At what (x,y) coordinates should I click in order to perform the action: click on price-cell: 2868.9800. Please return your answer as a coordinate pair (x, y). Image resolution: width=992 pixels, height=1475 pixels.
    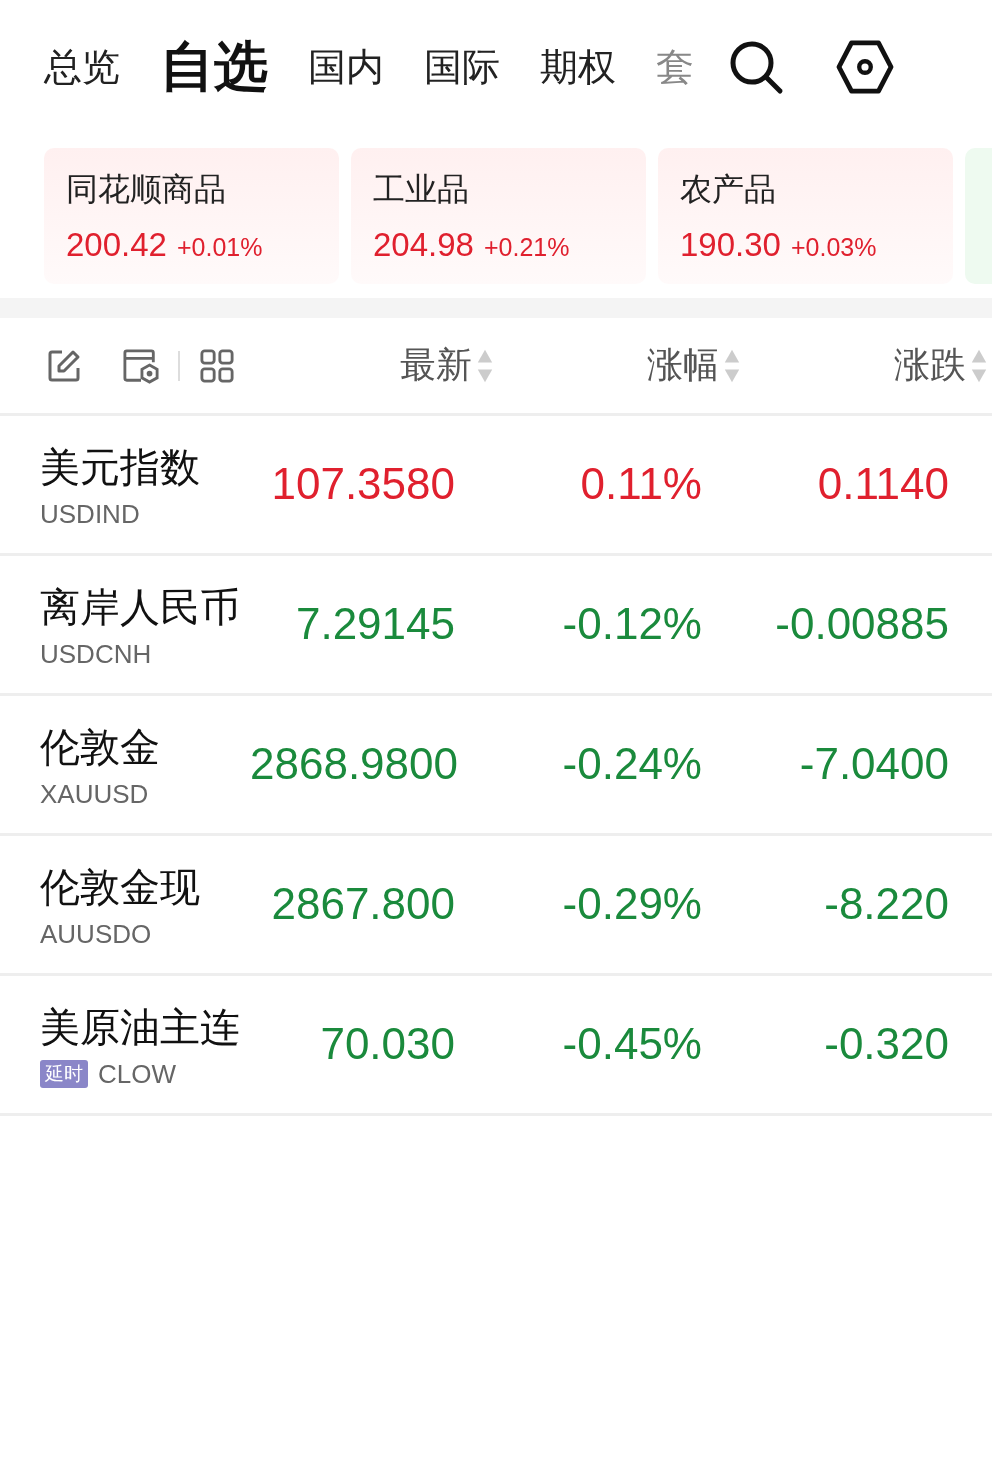
    Looking at the image, I should click on (352, 764).